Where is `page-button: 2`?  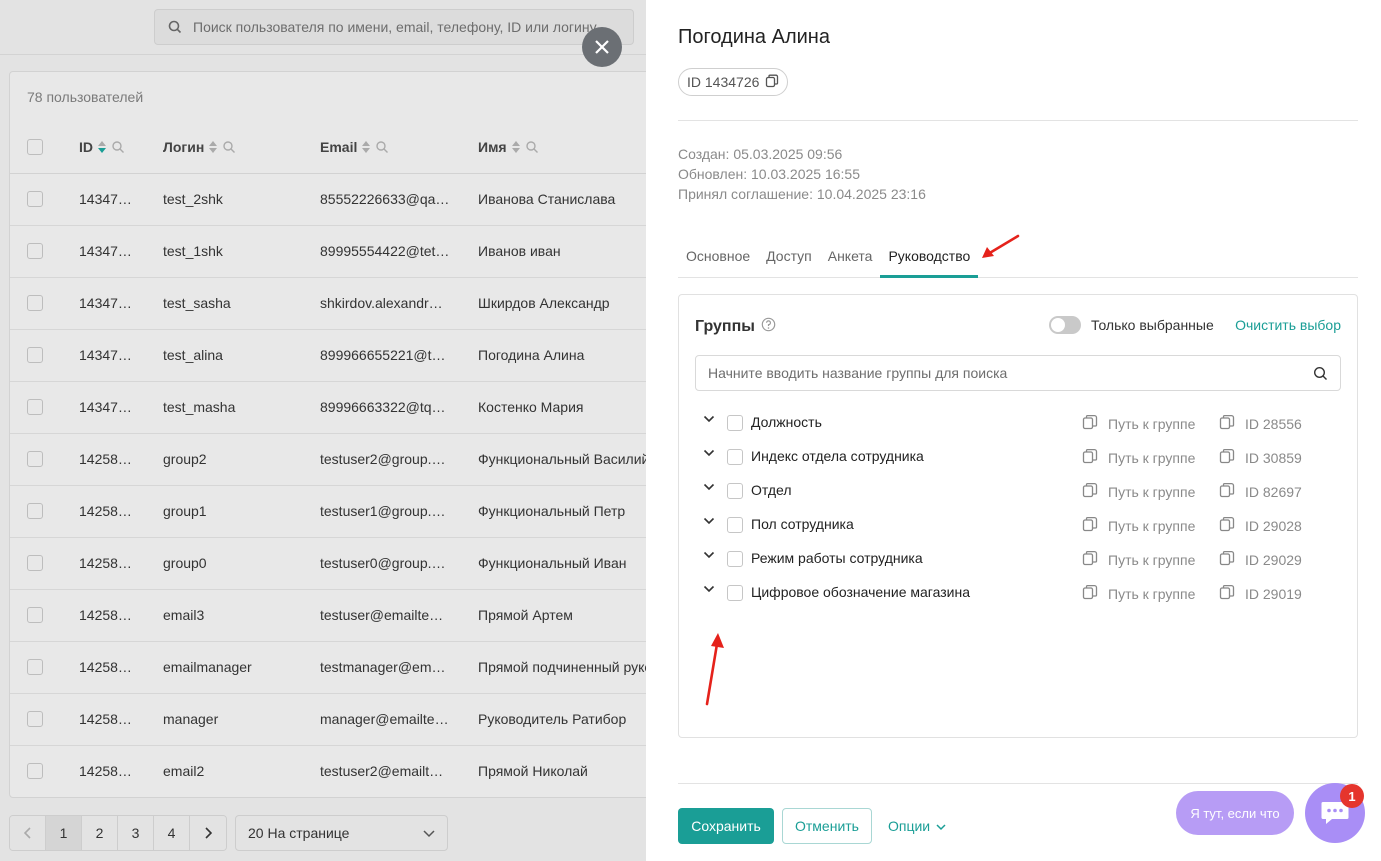 page-button: 2 is located at coordinates (100, 833).